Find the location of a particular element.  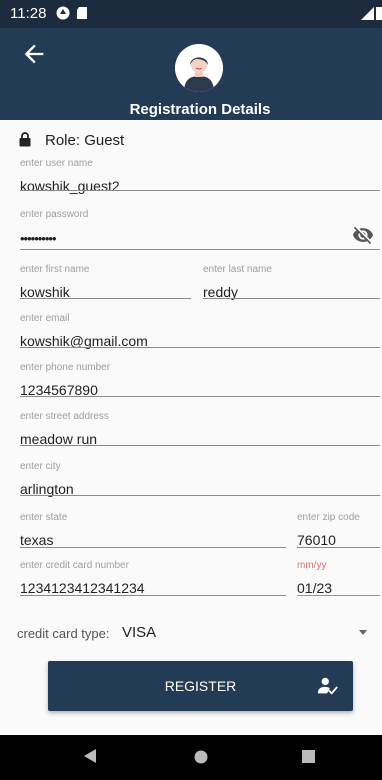

zip-field: enter zip code 76010 is located at coordinates (338, 530).